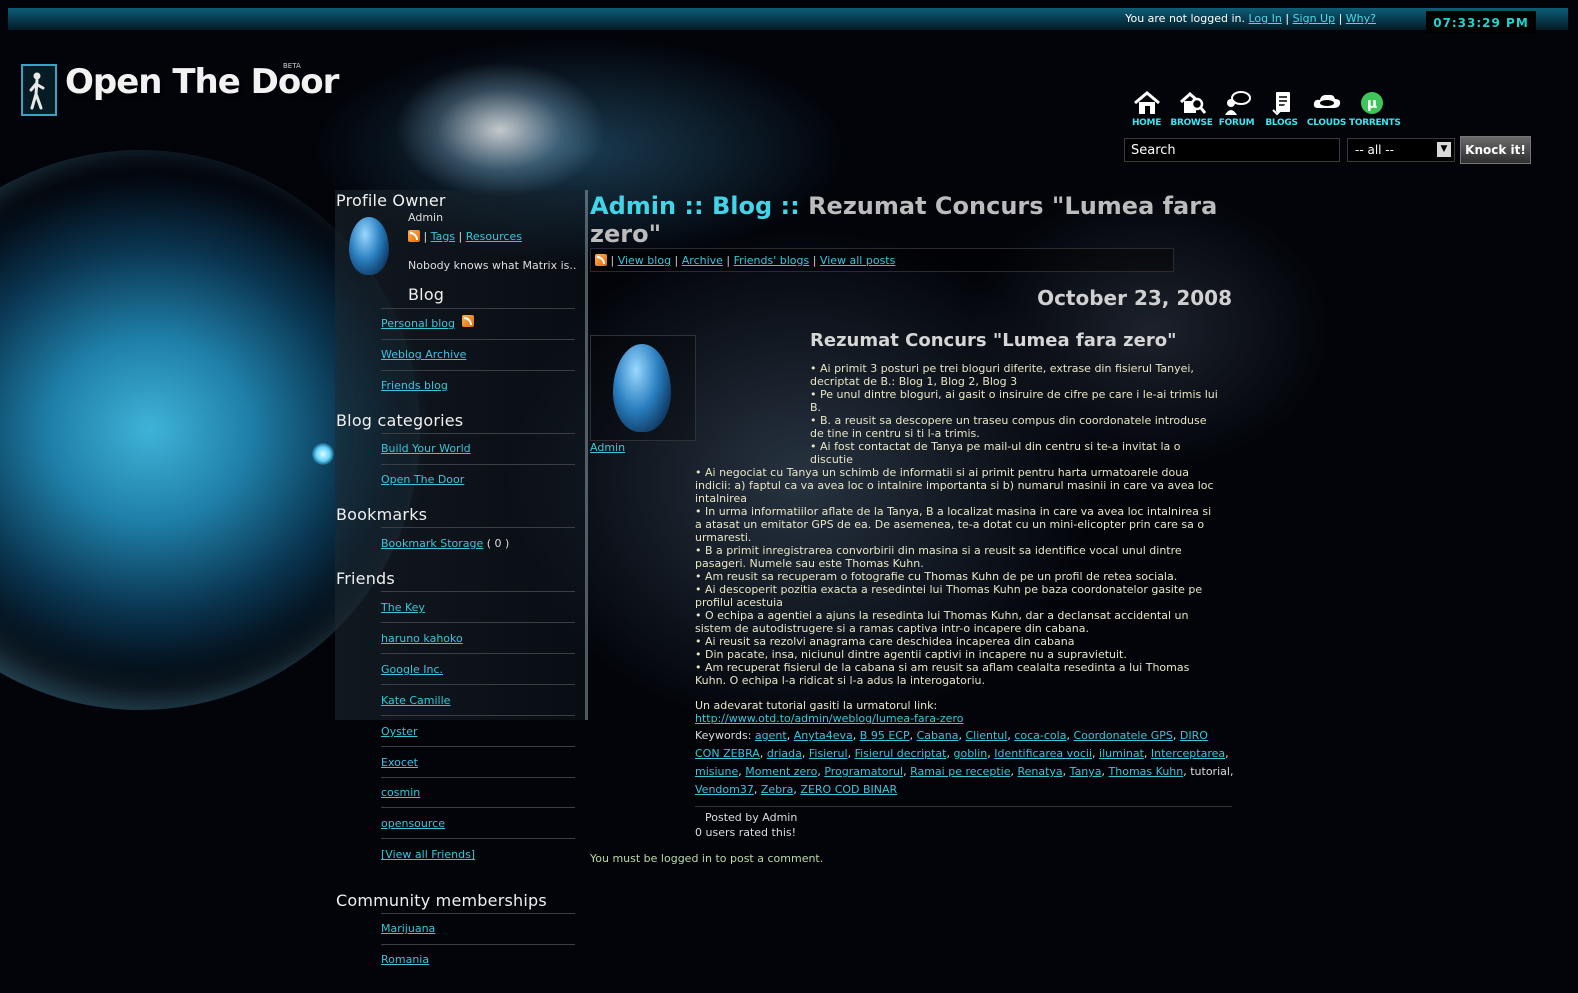 Image resolution: width=1578 pixels, height=993 pixels. What do you see at coordinates (403, 607) in the screenshot?
I see `friend-link: The Key` at bounding box center [403, 607].